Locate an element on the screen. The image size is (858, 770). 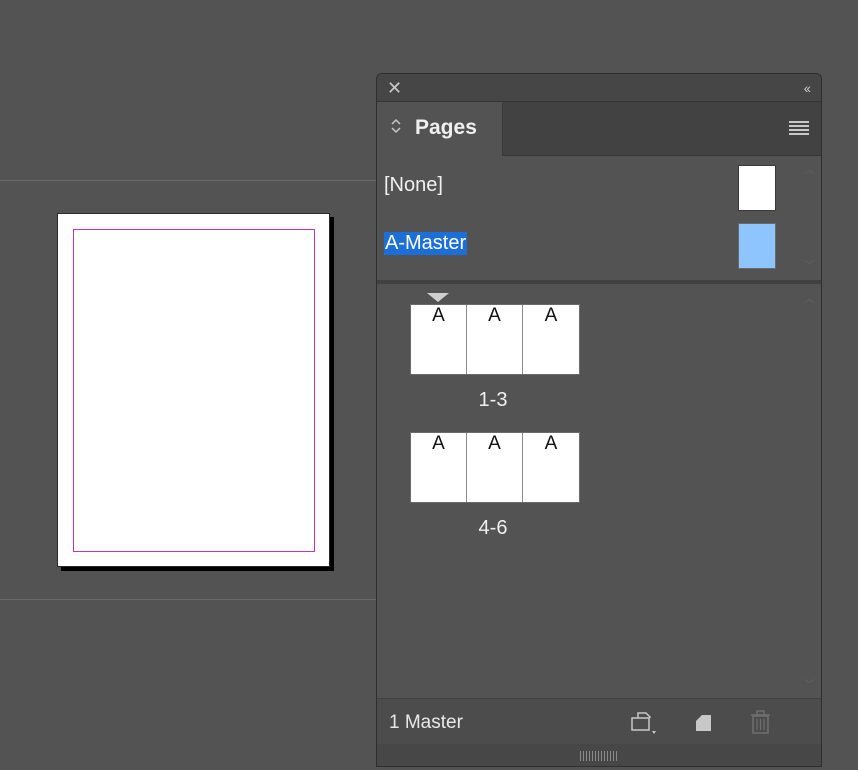
new-page-icon is located at coordinates (705, 722).